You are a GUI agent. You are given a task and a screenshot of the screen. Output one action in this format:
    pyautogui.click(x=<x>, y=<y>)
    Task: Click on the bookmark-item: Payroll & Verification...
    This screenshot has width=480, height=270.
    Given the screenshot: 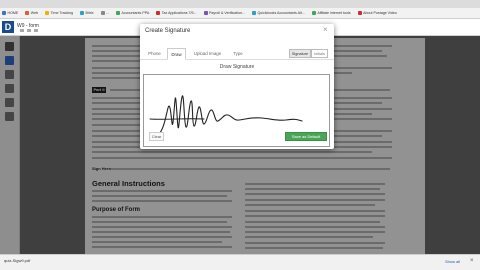 What is the action you would take?
    pyautogui.click(x=223, y=13)
    